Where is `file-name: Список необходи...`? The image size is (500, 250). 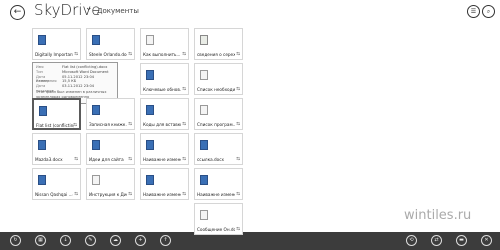 file-name: Список необходи... is located at coordinates (216, 89).